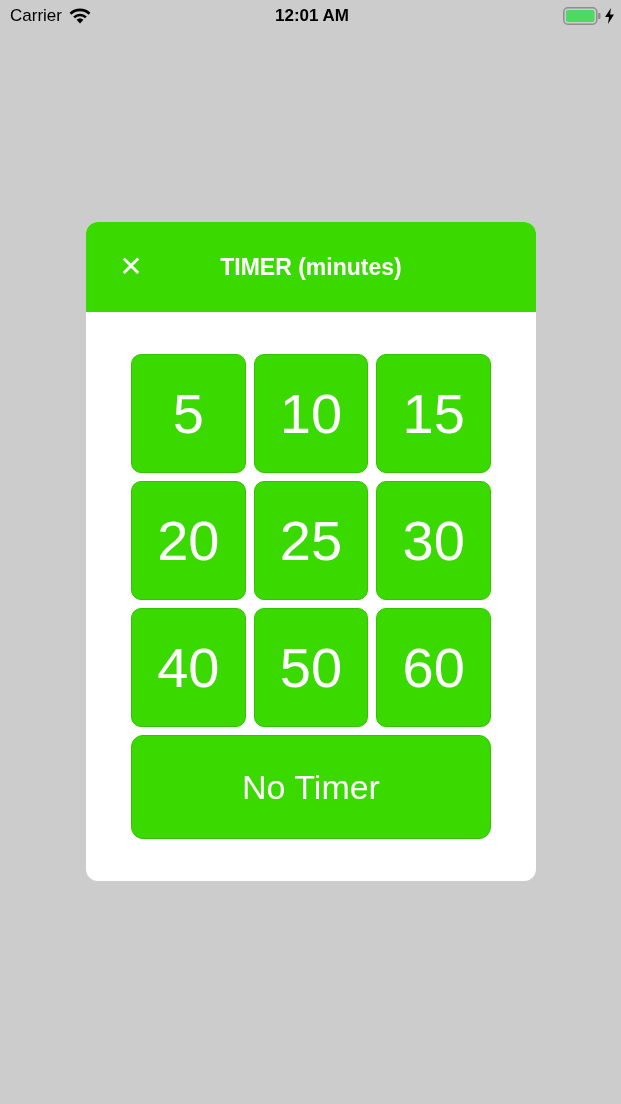  Describe the element at coordinates (188, 540) in the screenshot. I see `minutes-button: 20` at that location.